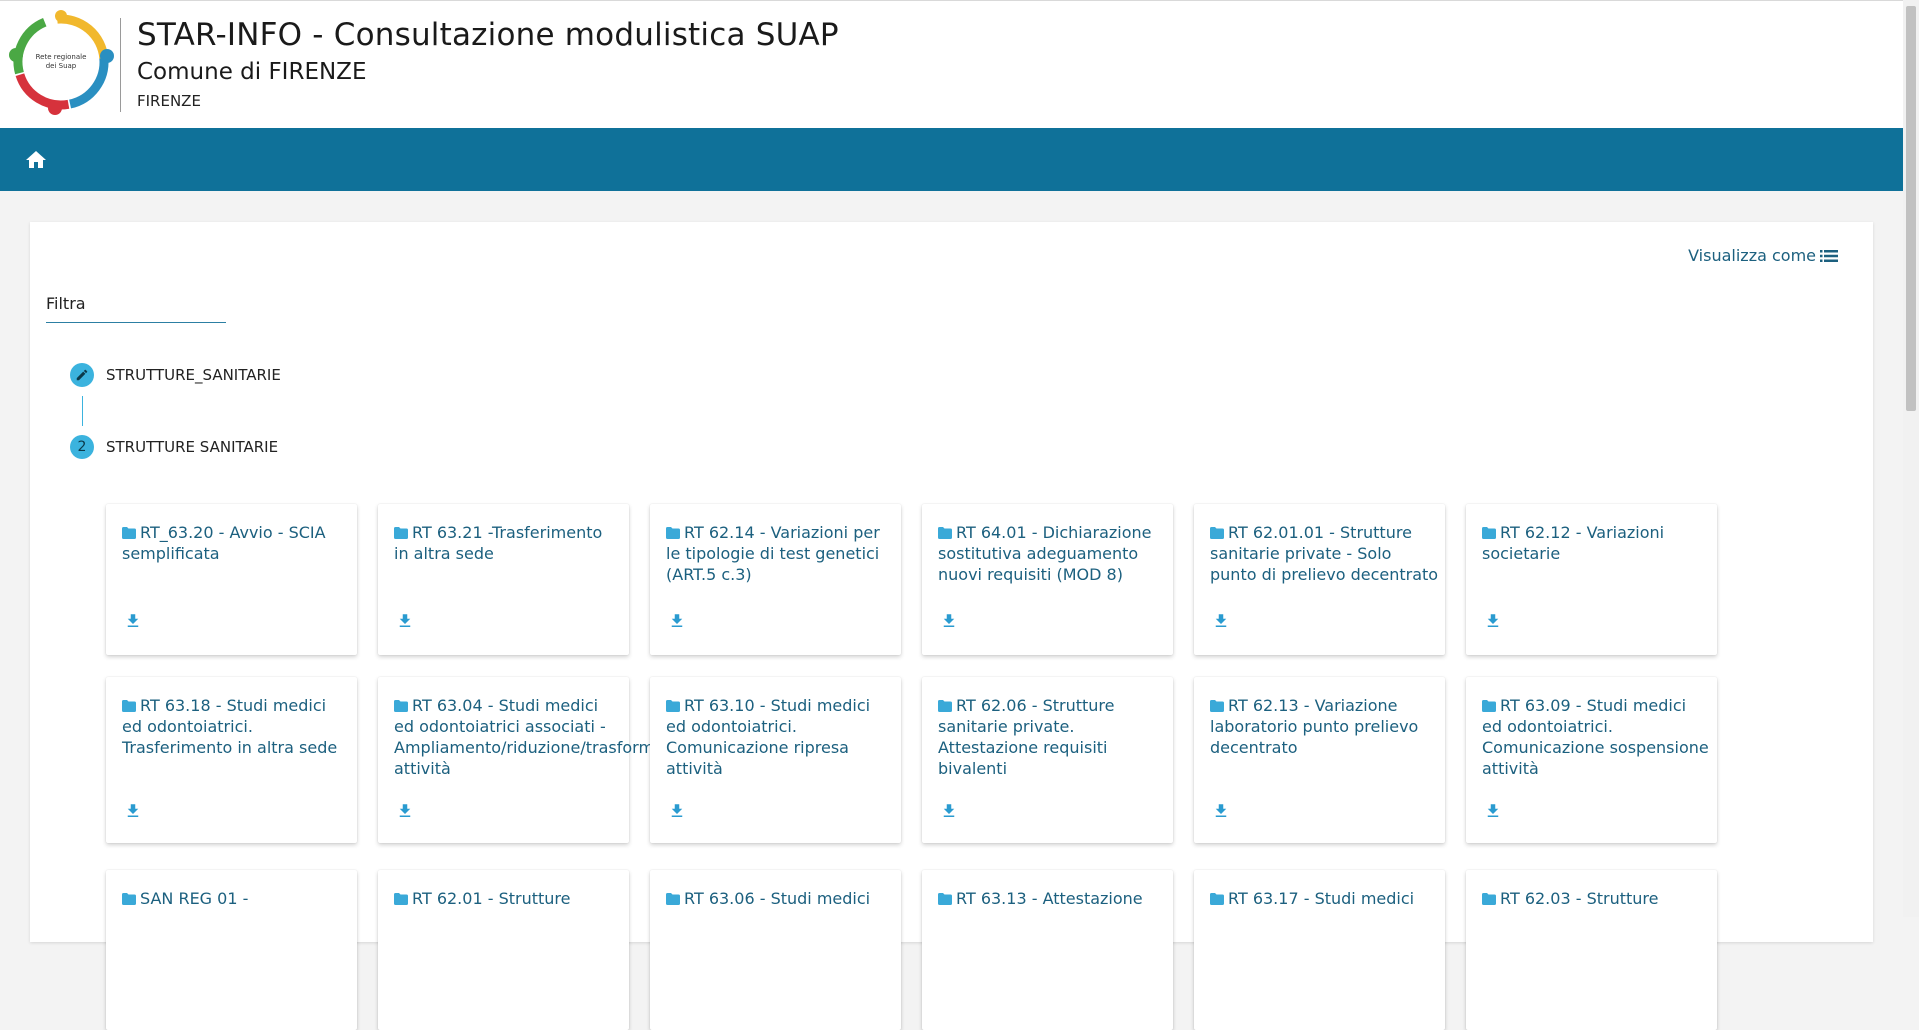 The image size is (1919, 1030). I want to click on module-tile-label: SAN REG 01 -, so click(194, 898).